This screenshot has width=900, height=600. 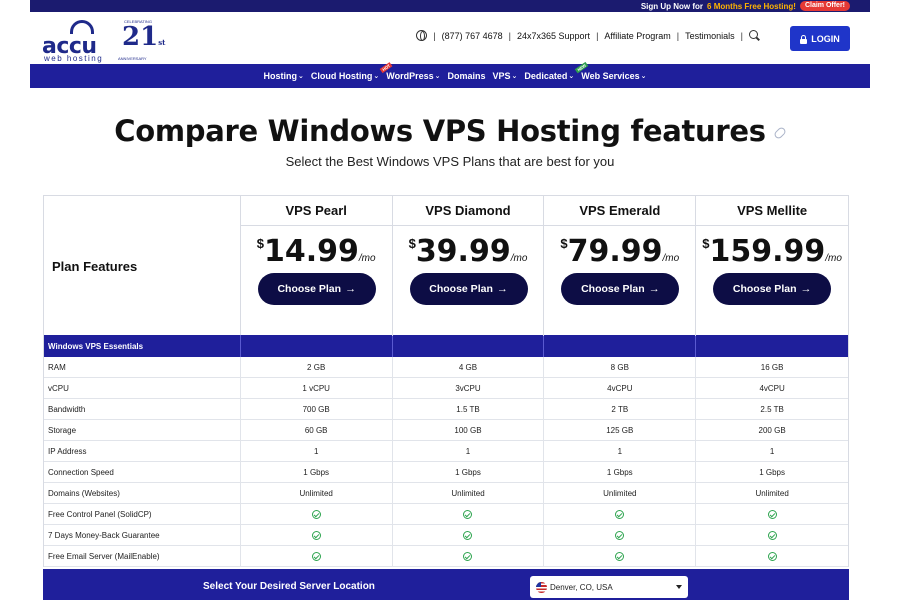 I want to click on section-label: Windows VPS Essentials, so click(x=142, y=346).